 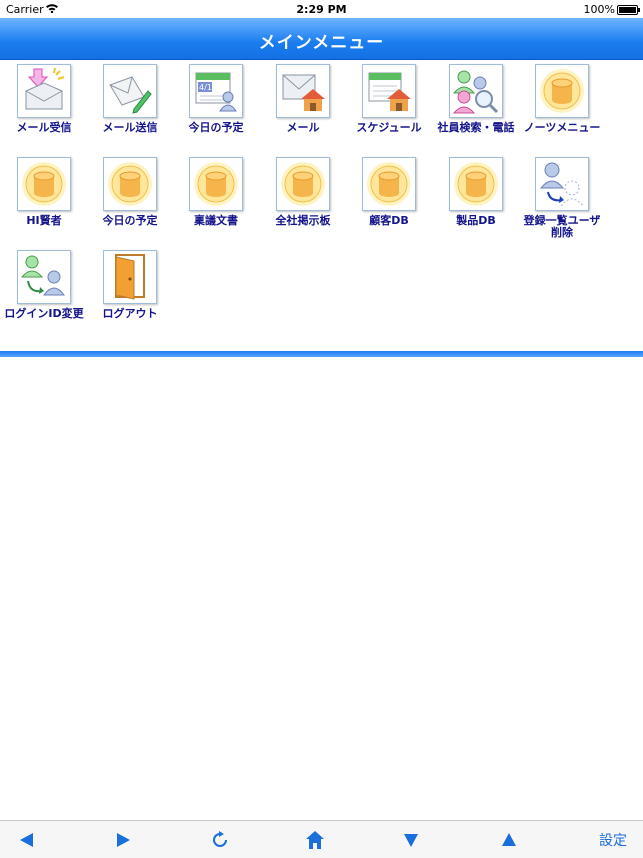 What do you see at coordinates (613, 839) in the screenshot?
I see `settings-button: 設定` at bounding box center [613, 839].